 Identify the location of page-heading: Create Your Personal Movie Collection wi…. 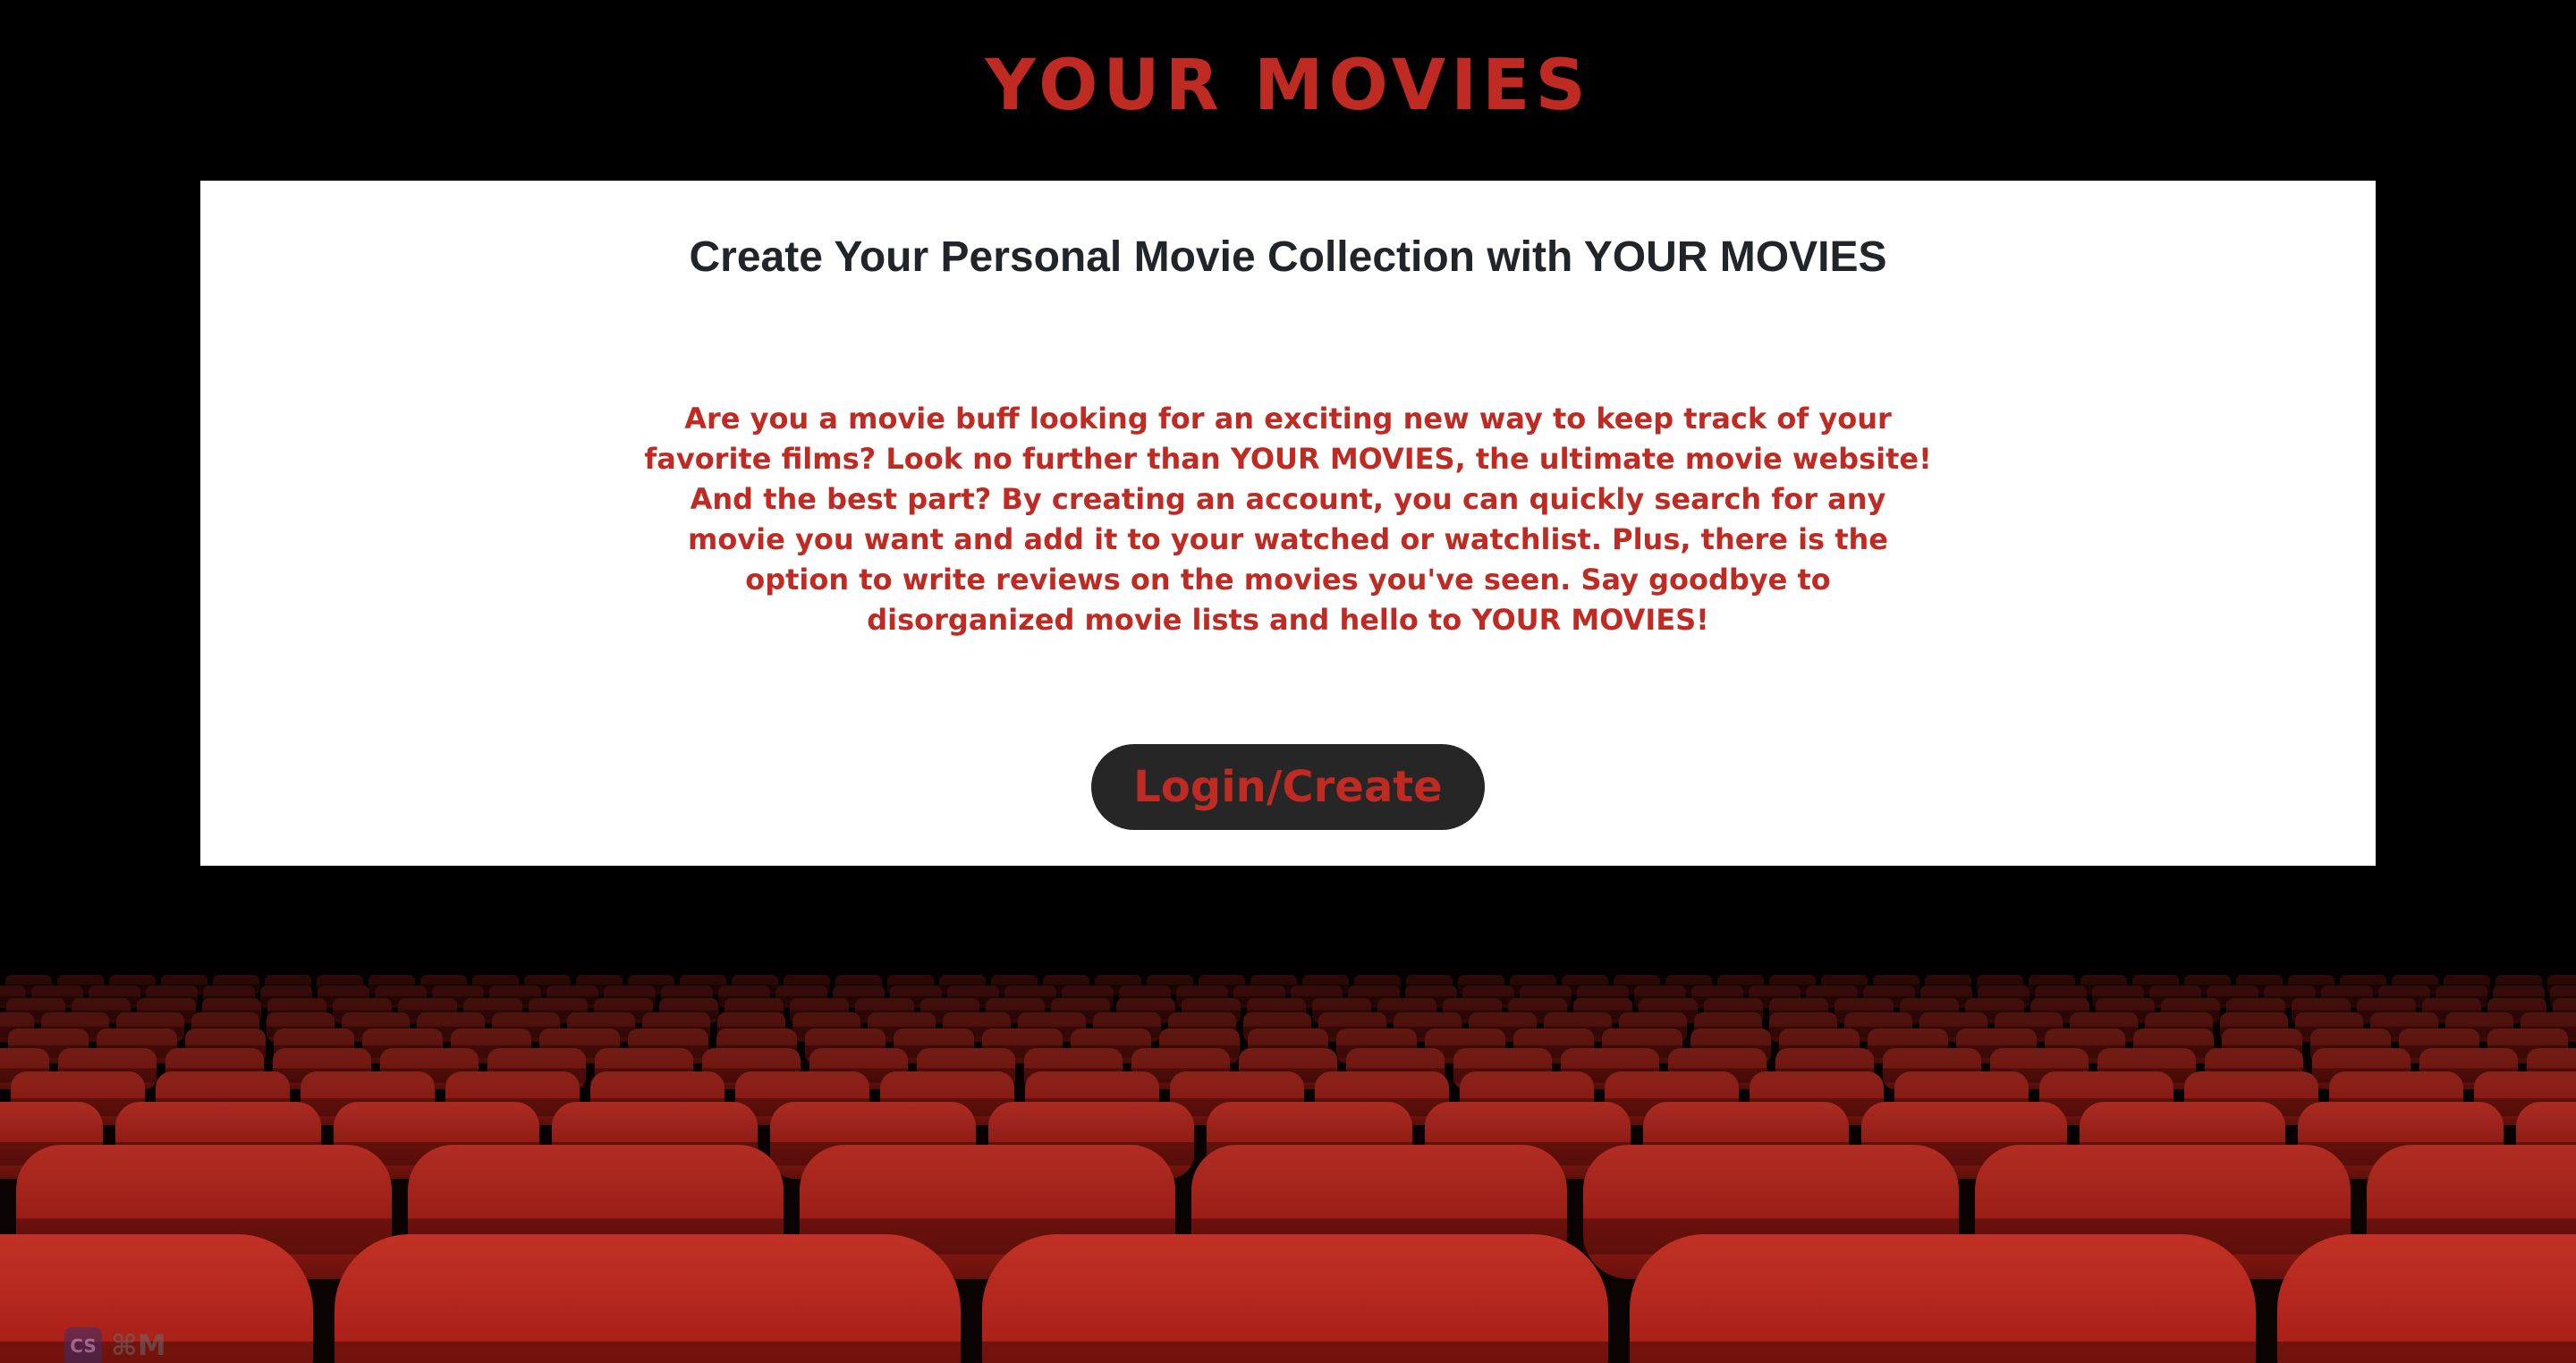
(1288, 257).